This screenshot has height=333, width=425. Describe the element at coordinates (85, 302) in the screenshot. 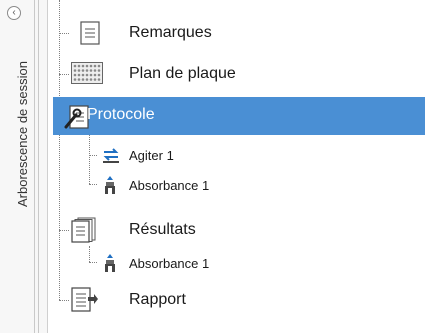

I see `report-icon` at that location.